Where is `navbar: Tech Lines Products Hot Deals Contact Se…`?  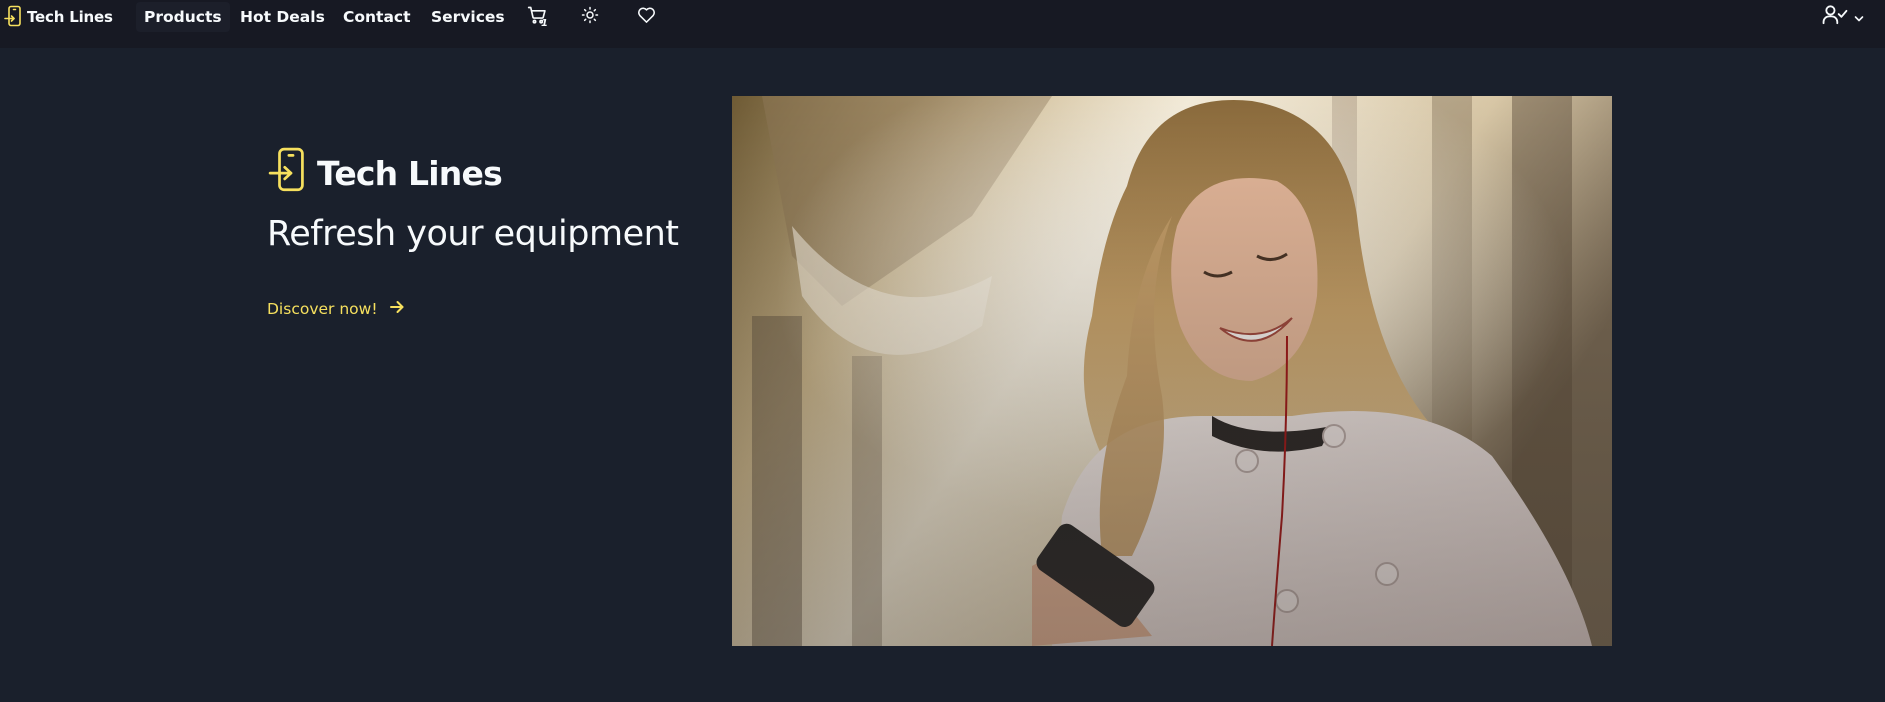 navbar: Tech Lines Products Hot Deals Contact Se… is located at coordinates (942, 24).